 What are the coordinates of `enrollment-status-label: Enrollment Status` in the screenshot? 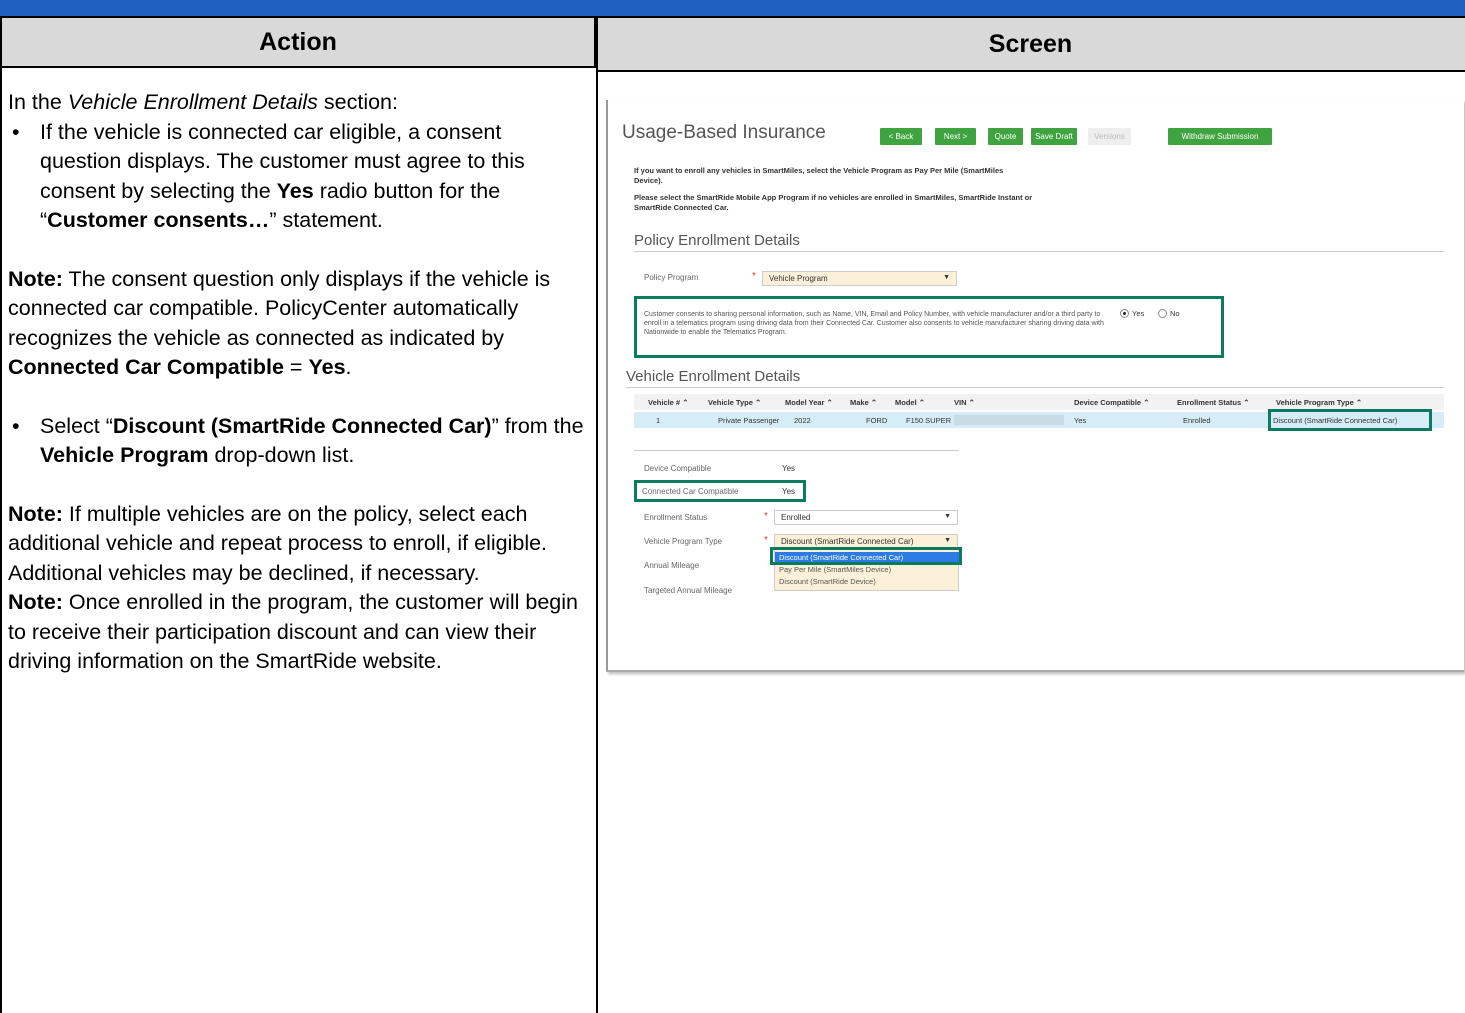 It's located at (676, 517).